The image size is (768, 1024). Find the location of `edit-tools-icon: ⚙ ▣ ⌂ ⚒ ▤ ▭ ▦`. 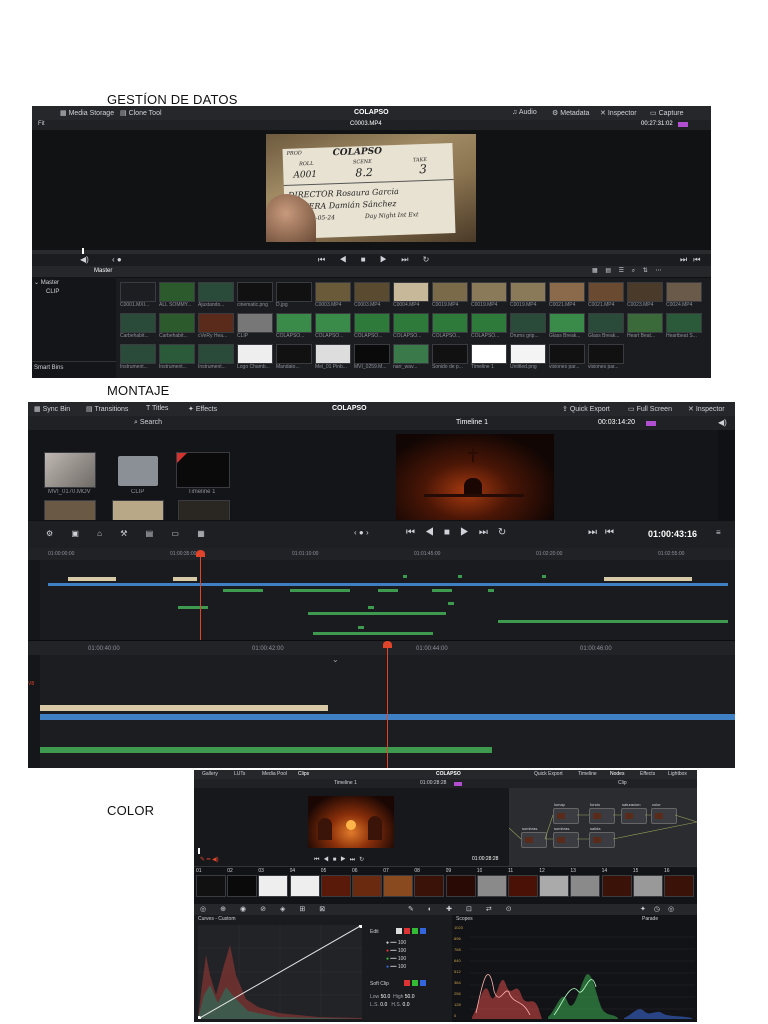

edit-tools-icon: ⚙ ▣ ⌂ ⚒ ▤ ▭ ▦ is located at coordinates (129, 533).